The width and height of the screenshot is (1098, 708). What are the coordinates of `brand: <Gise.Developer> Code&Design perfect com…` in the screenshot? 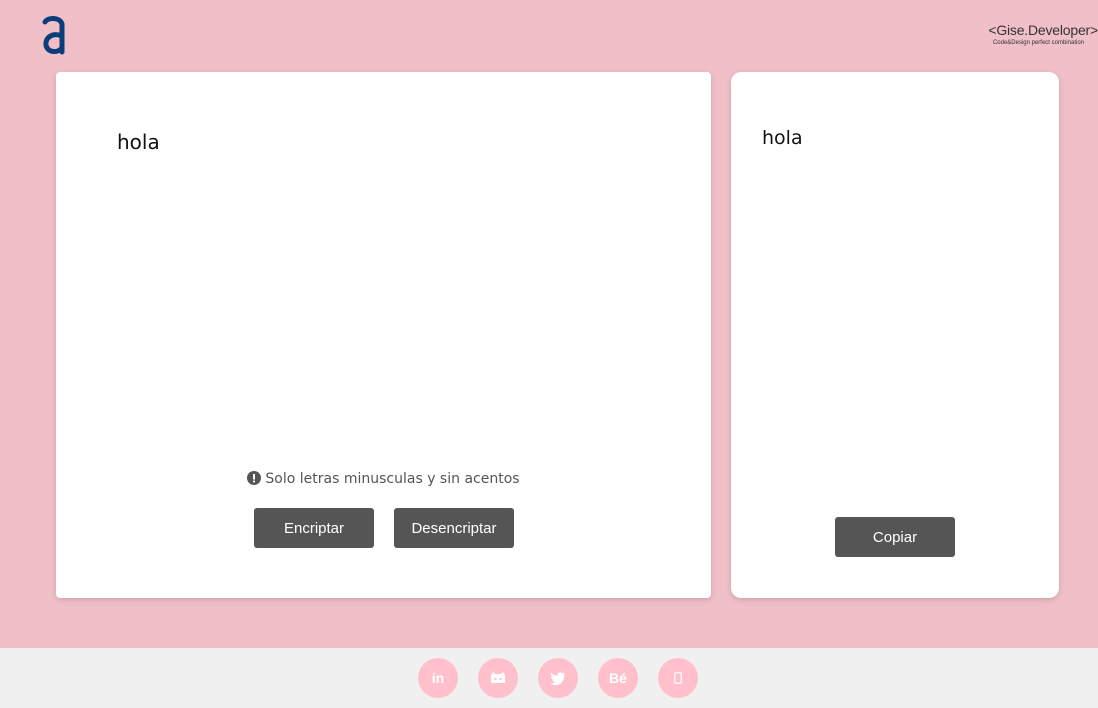 It's located at (1033, 34).